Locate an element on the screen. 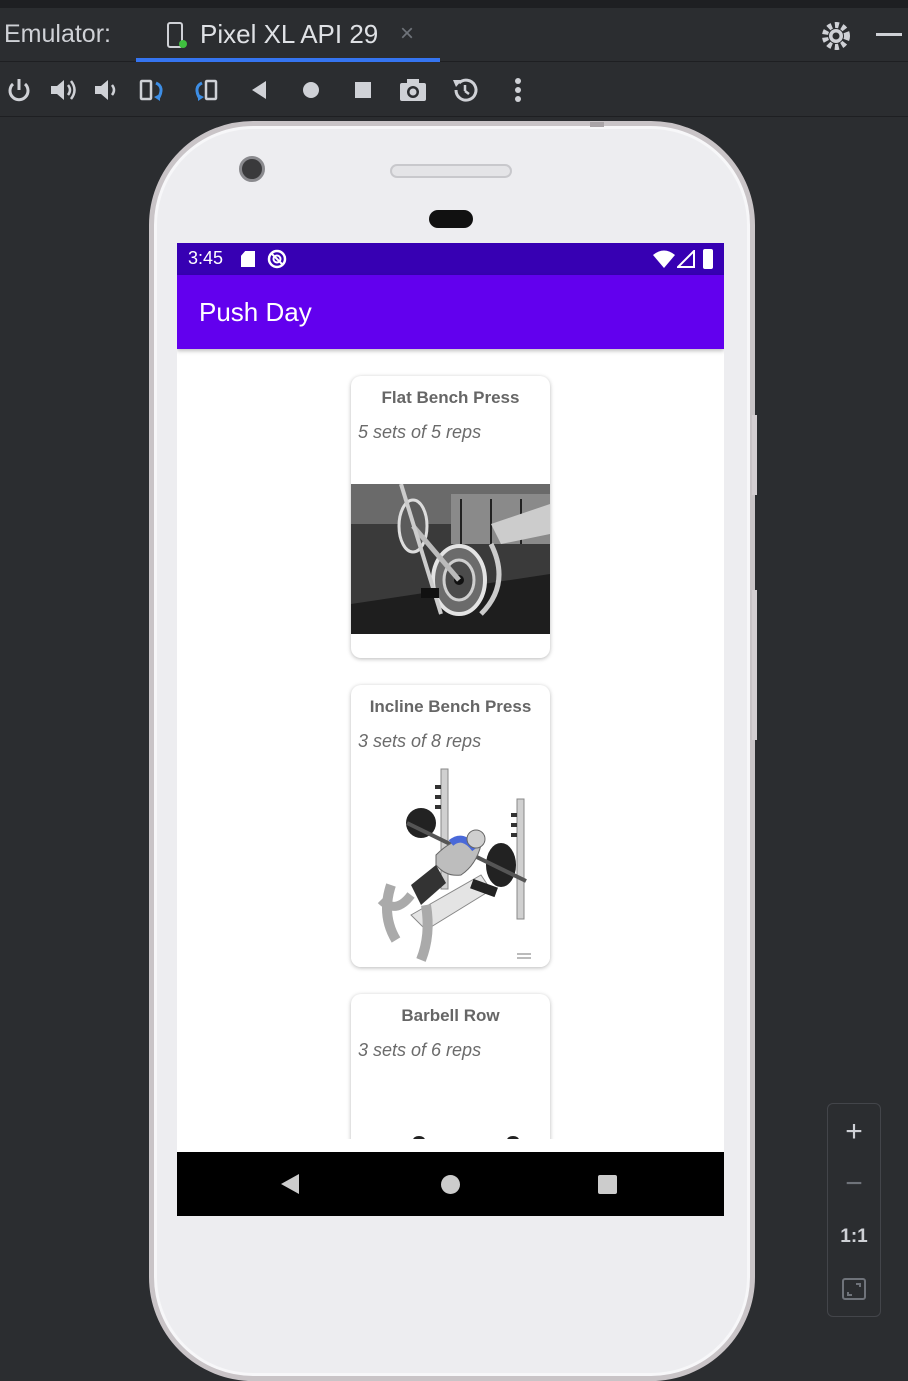 This screenshot has width=908, height=1381. ide-top-strip is located at coordinates (454, 4).